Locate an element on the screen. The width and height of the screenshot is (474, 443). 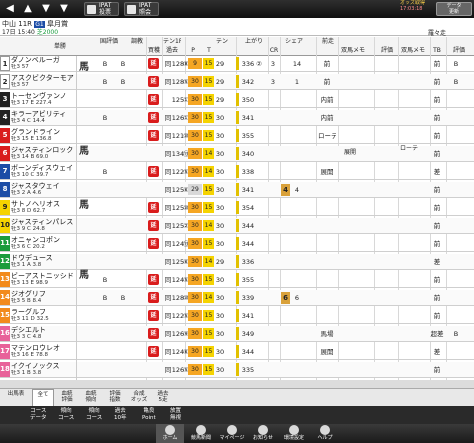
horse-row: 5 グランドライン 牡3 15 E 136.8 同 121 ⑩ 30 355 ローテ前延 30 15 is located at coordinates (237, 136).